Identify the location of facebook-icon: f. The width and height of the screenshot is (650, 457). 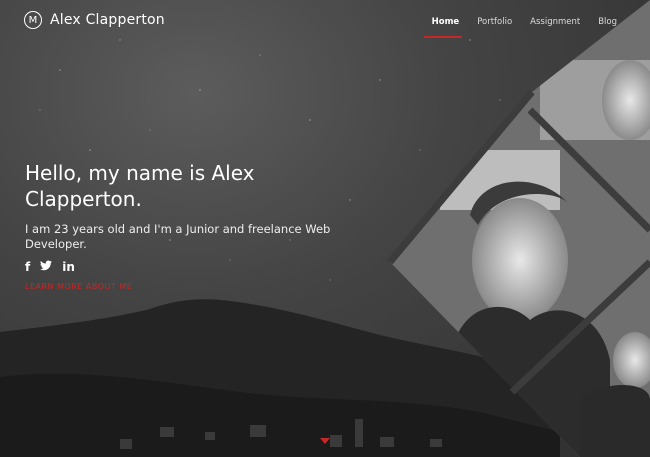
(27, 267).